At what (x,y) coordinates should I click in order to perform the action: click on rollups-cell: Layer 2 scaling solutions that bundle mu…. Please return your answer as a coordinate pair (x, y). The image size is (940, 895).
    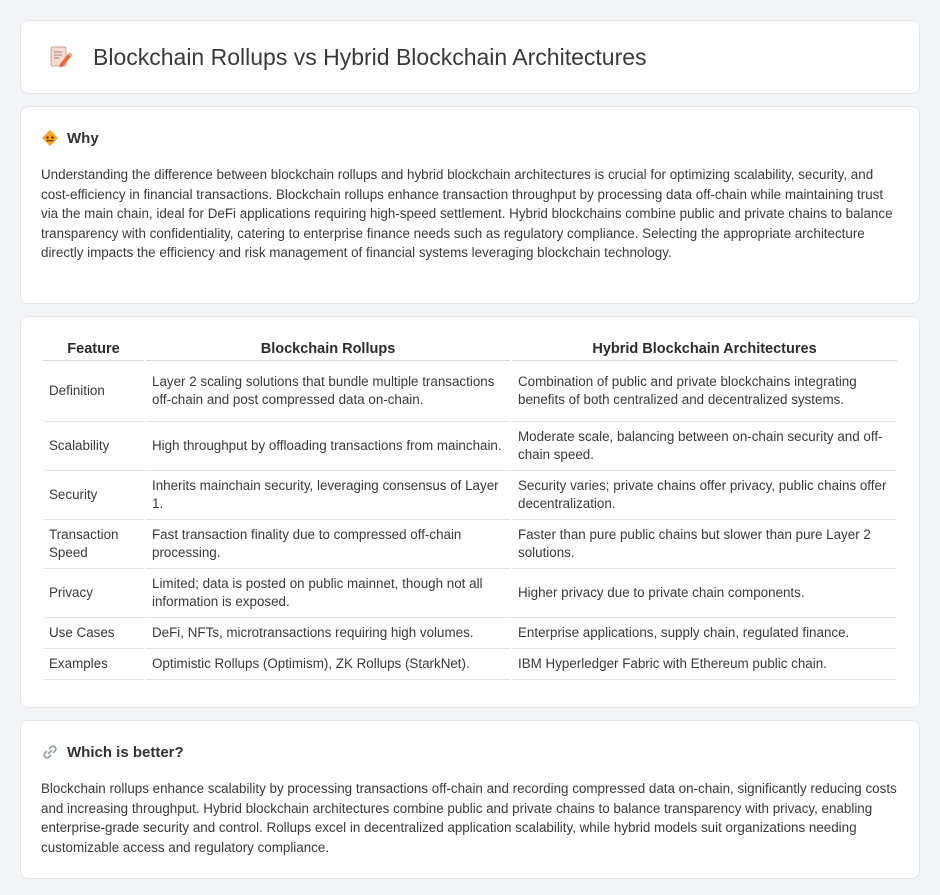
    Looking at the image, I should click on (328, 391).